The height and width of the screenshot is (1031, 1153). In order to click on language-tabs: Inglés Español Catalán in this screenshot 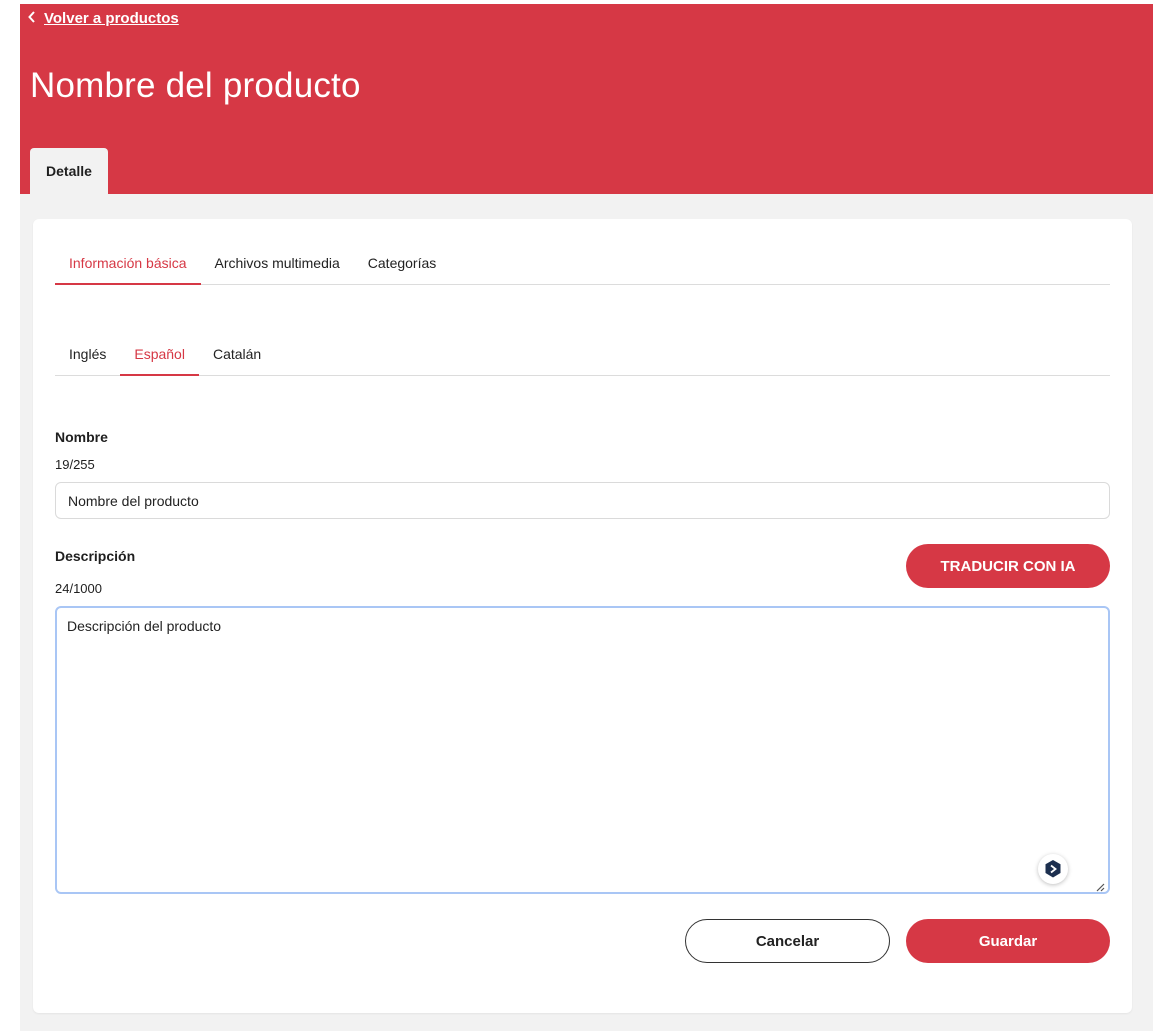, I will do `click(582, 359)`.